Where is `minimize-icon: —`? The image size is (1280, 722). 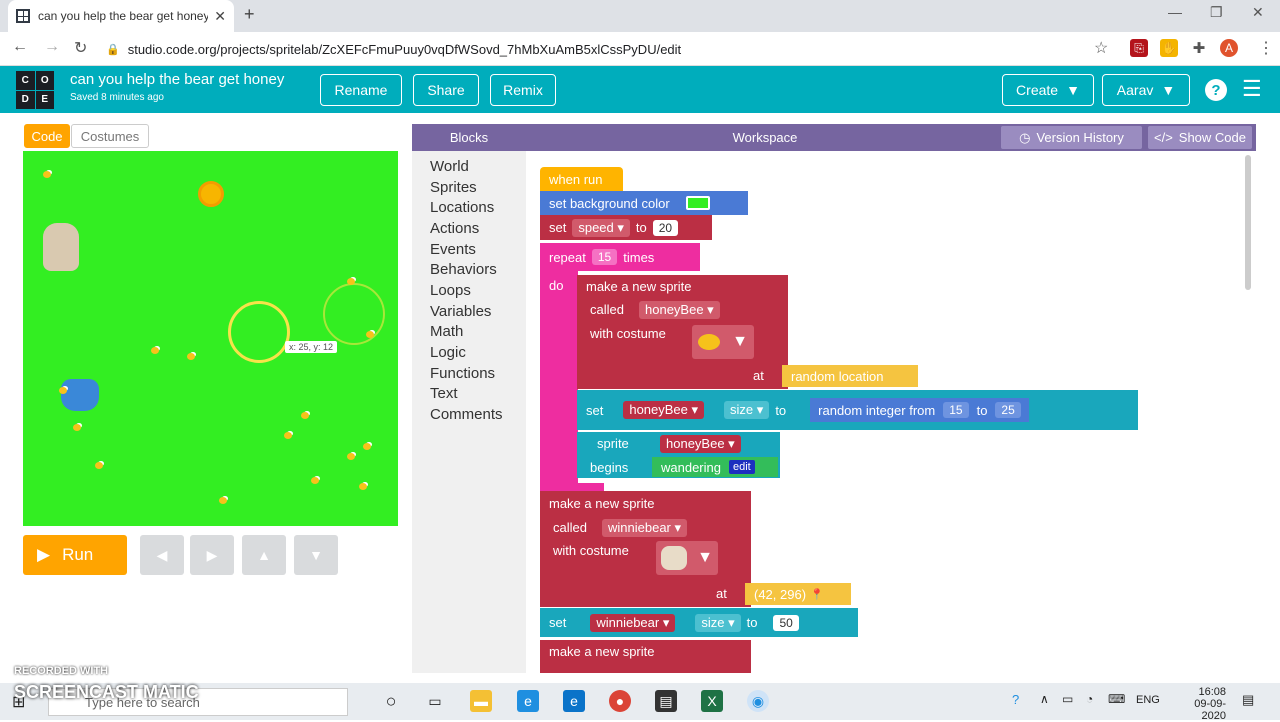
minimize-icon: — is located at coordinates (1175, 12).